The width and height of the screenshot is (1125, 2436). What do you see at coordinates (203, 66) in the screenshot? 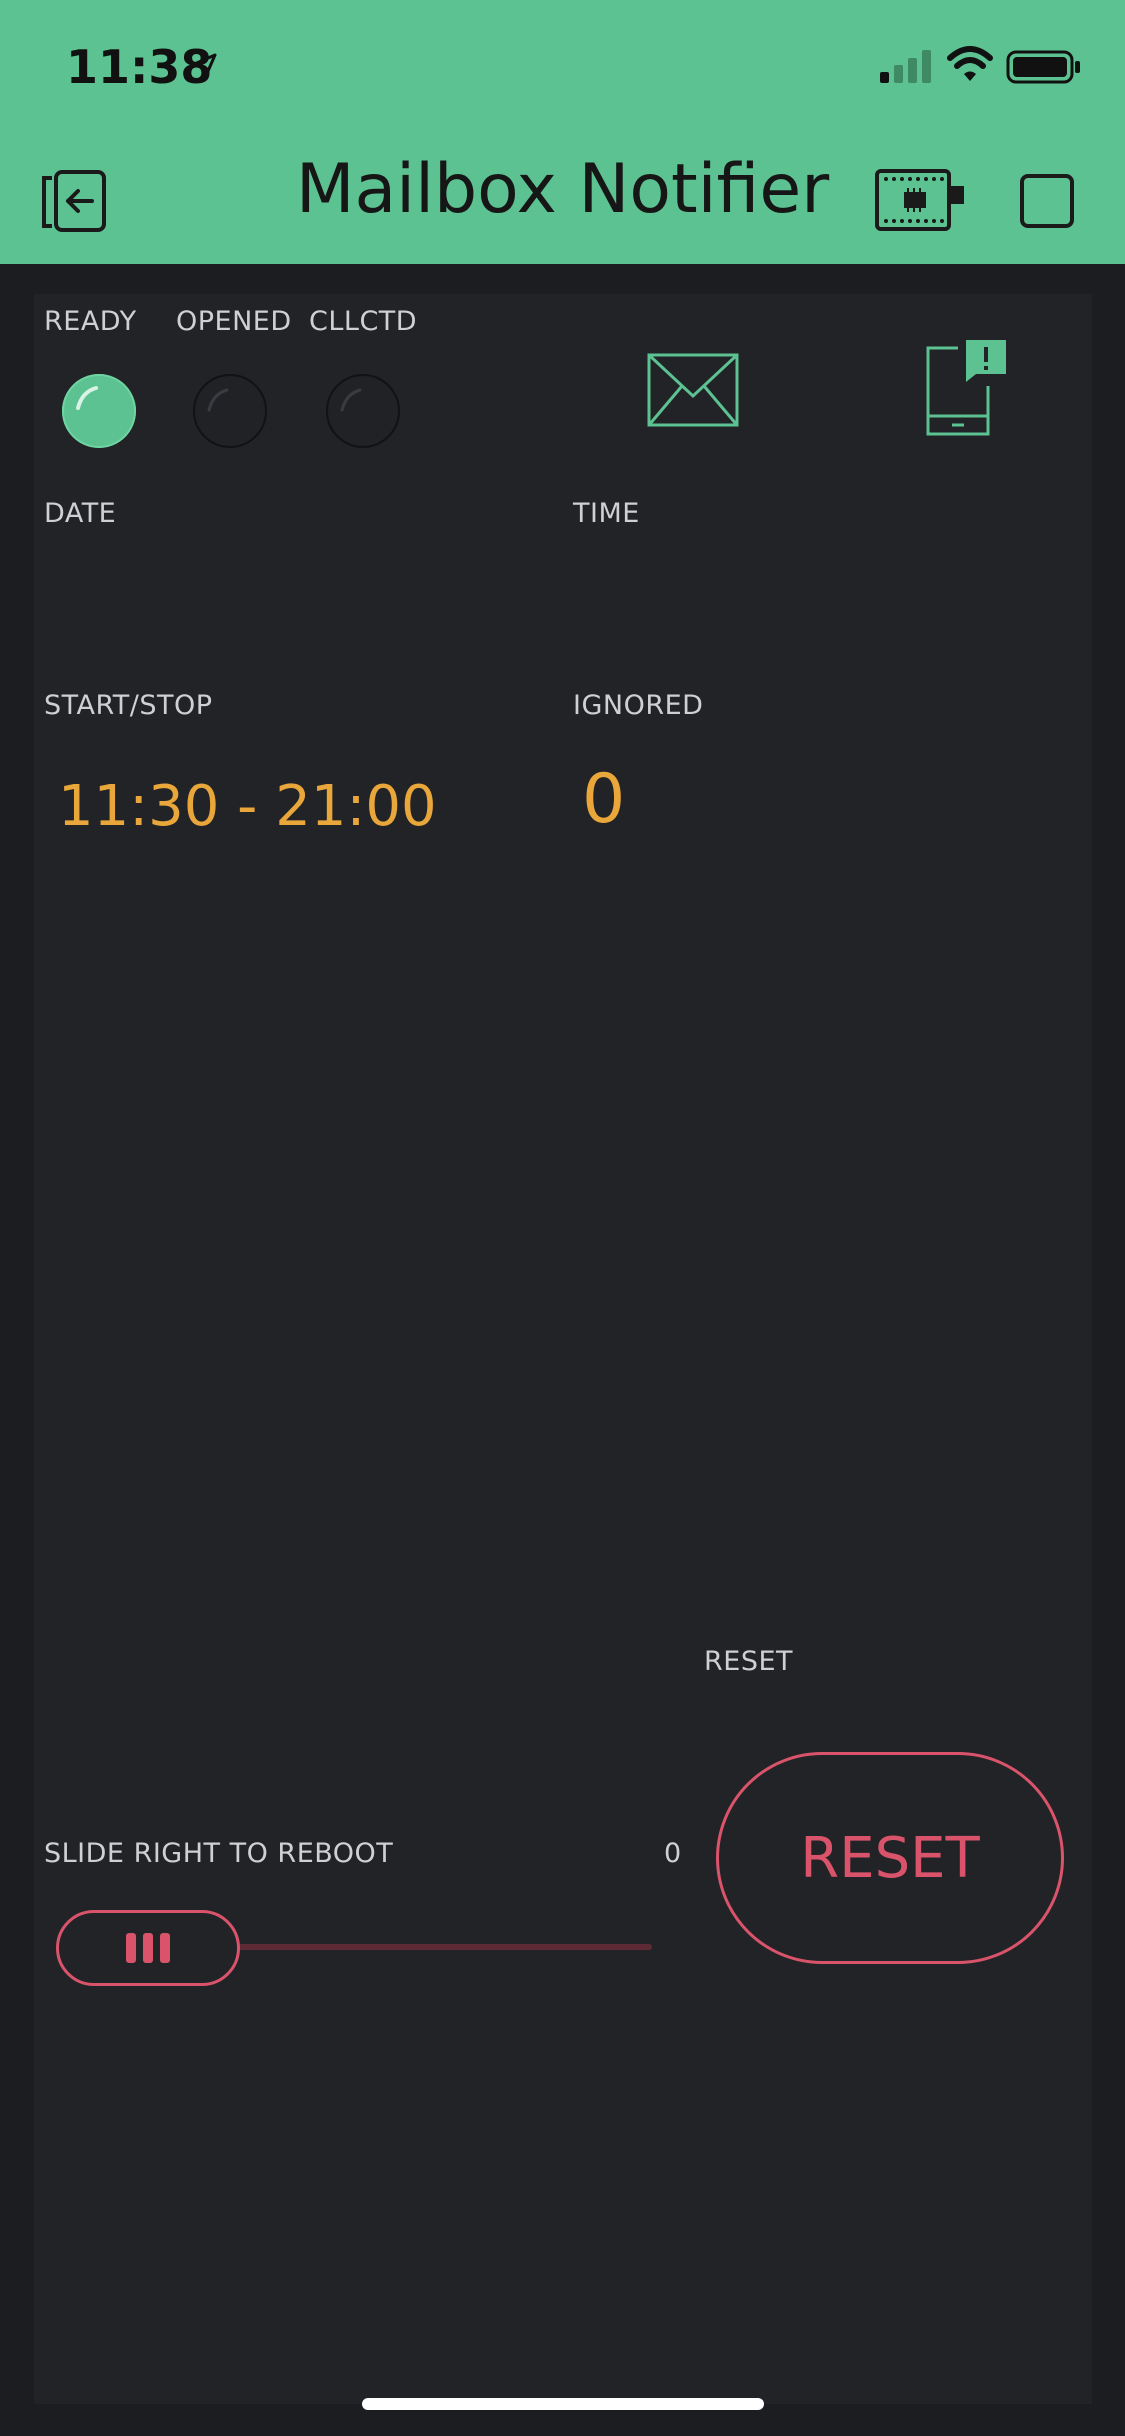
I see `location-arrow-icon` at bounding box center [203, 66].